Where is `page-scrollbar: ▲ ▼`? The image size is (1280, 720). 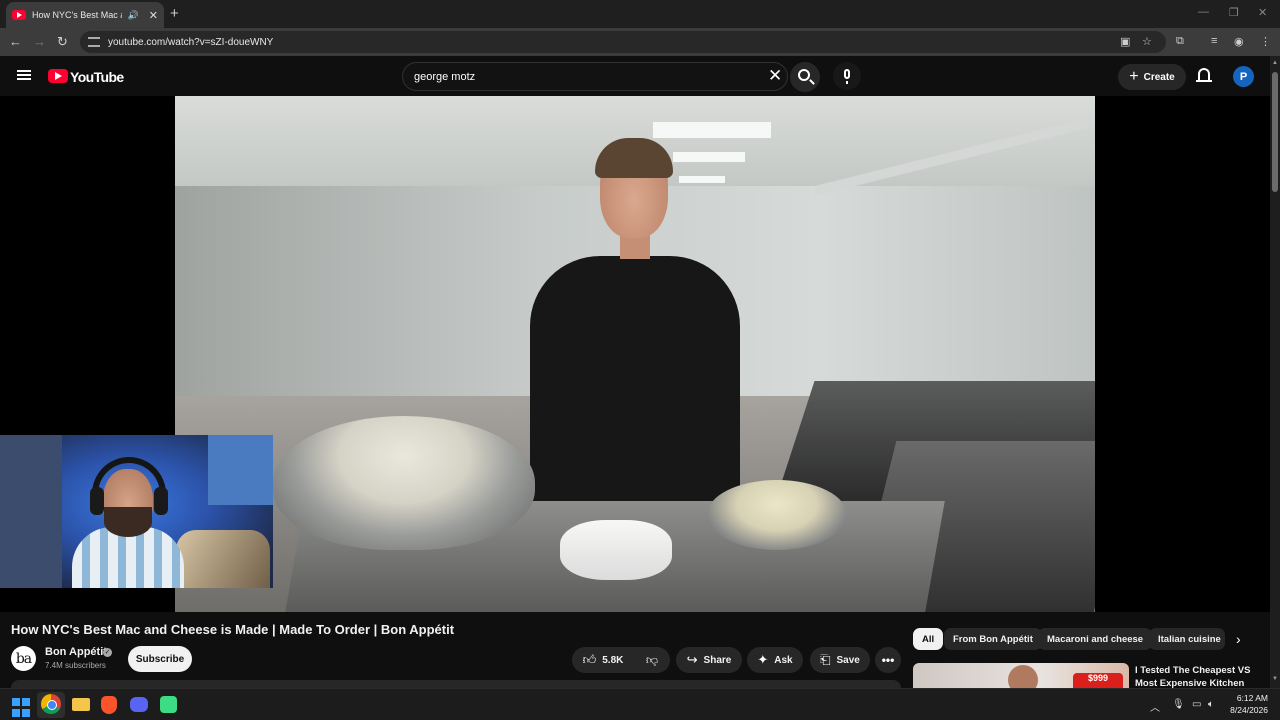 page-scrollbar: ▲ ▼ is located at coordinates (1275, 372).